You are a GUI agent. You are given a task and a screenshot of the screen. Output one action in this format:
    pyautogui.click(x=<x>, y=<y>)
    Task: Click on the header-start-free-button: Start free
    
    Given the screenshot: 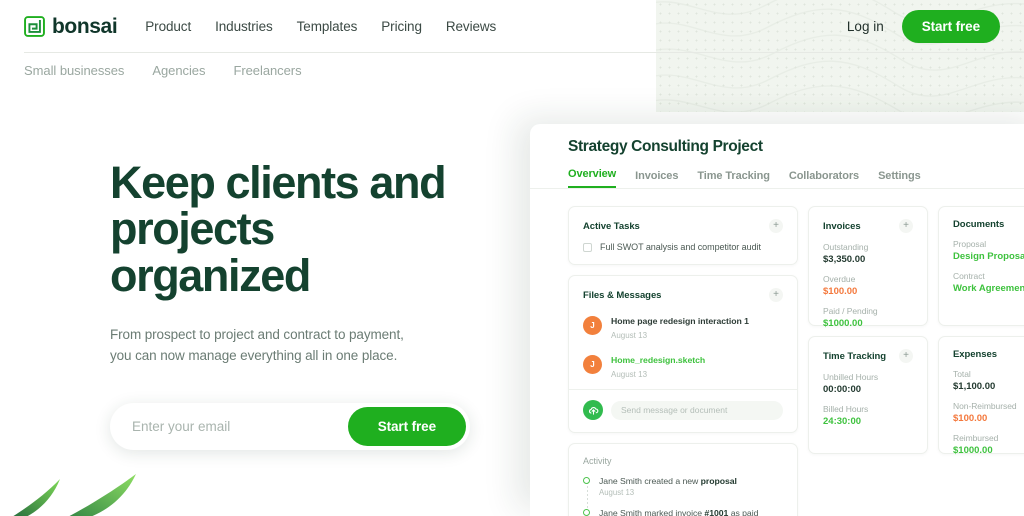 What is the action you would take?
    pyautogui.click(x=950, y=26)
    